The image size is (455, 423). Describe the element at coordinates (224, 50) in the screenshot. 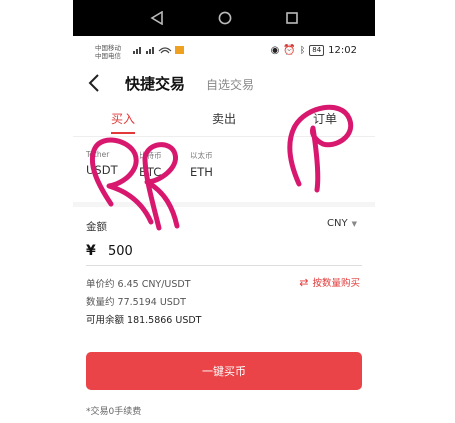

I see `status-bar: 中国移动 中国电信 ◉ ⏰ ᛒ 84 12:02` at that location.